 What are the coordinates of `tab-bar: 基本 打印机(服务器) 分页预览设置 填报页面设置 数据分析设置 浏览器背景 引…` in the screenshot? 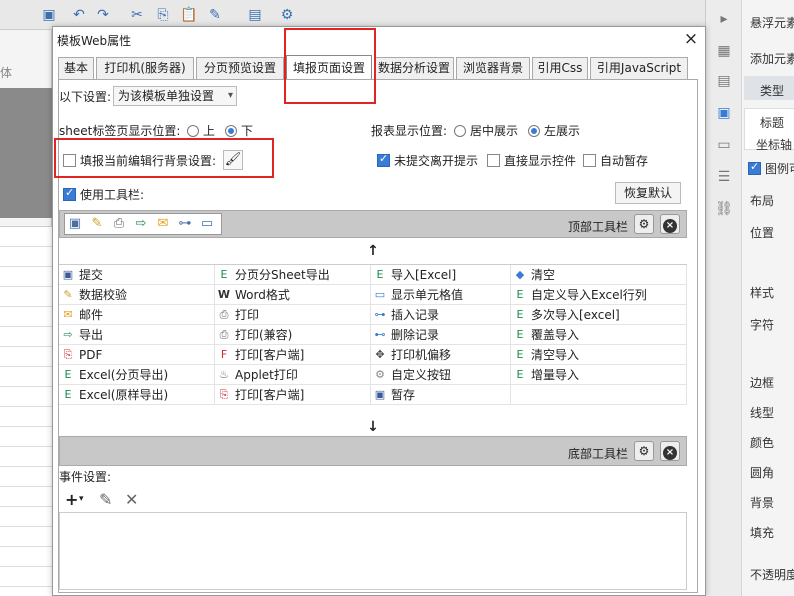 It's located at (378, 67).